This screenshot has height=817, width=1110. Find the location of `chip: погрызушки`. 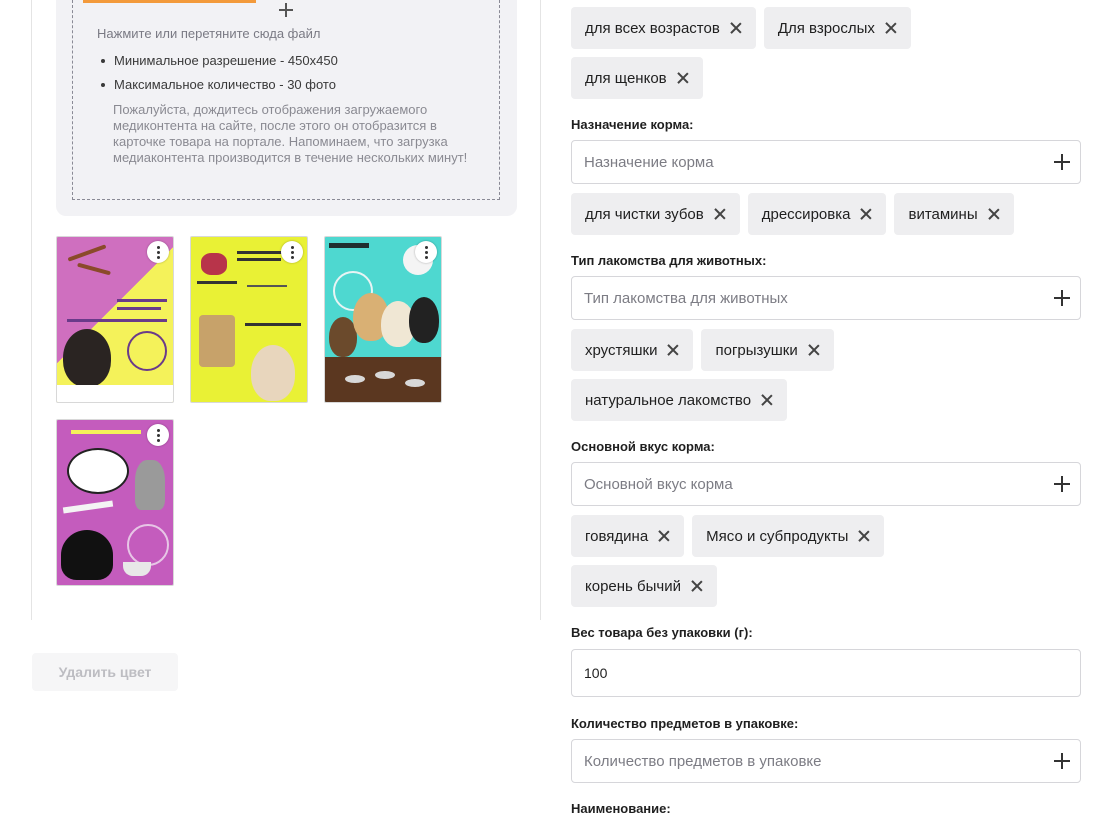

chip: погрызушки is located at coordinates (767, 350).